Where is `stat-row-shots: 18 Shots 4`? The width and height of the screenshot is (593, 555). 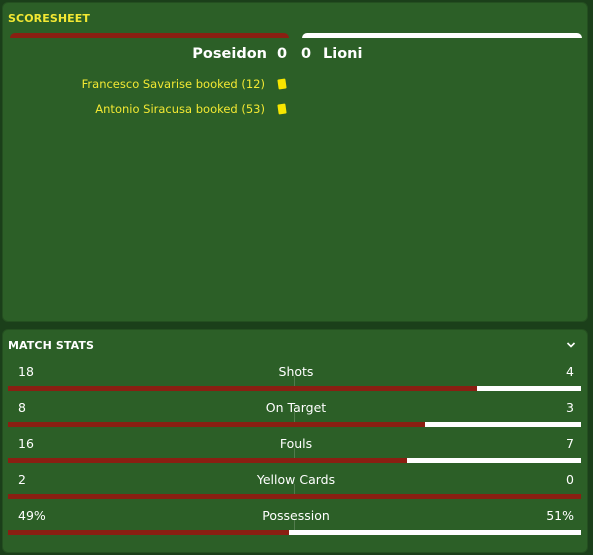 stat-row-shots: 18 Shots 4 is located at coordinates (296, 378).